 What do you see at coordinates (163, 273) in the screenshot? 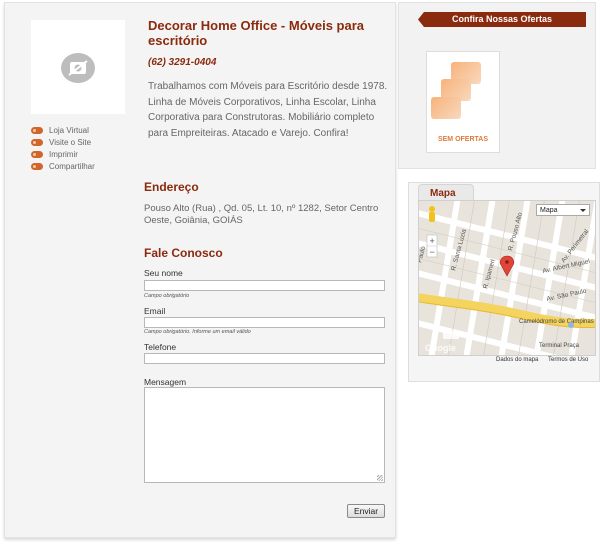
I see `name-label: Seu nome` at bounding box center [163, 273].